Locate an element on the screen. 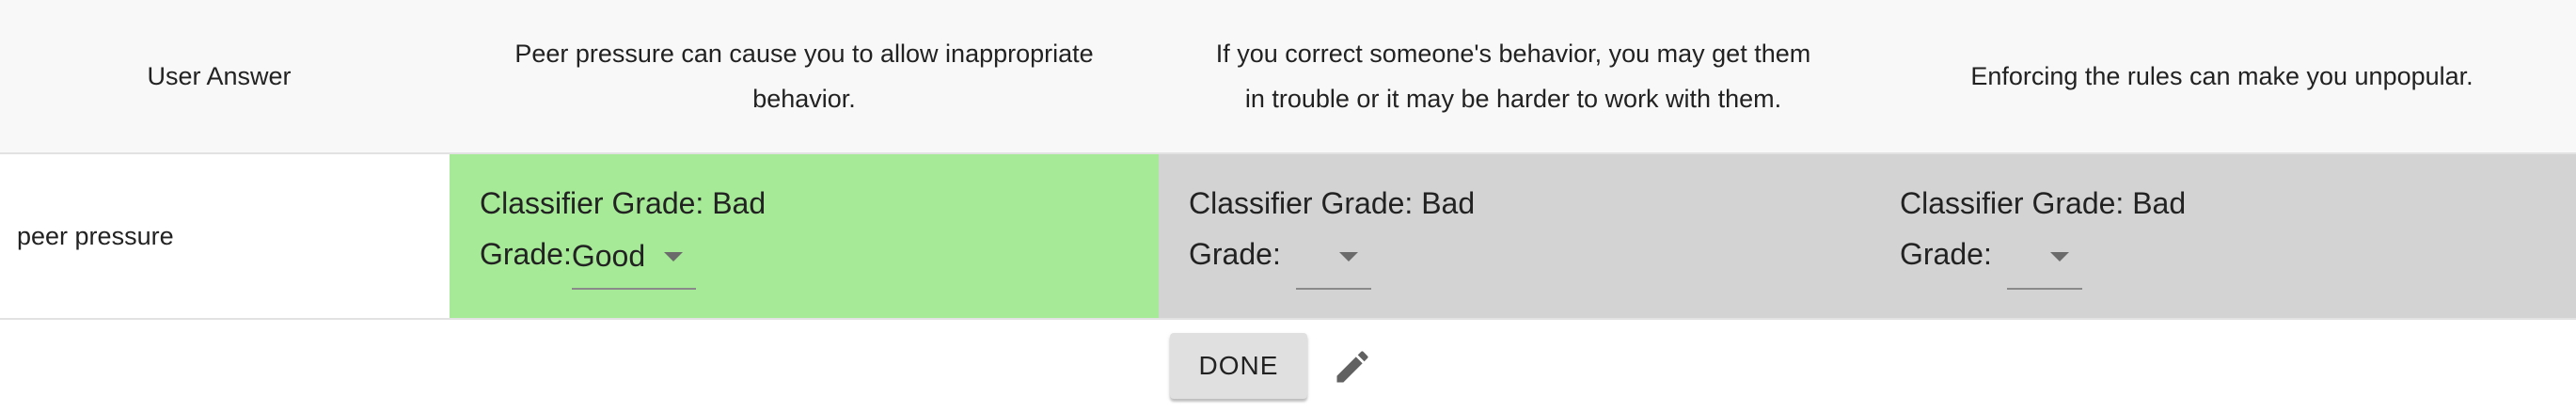  grade-select: Good is located at coordinates (634, 263).